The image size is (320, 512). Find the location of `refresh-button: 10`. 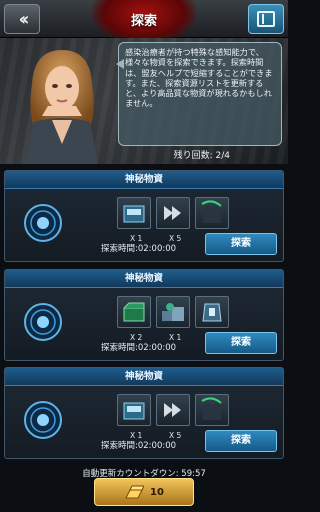

refresh-button: 10 is located at coordinates (144, 492).